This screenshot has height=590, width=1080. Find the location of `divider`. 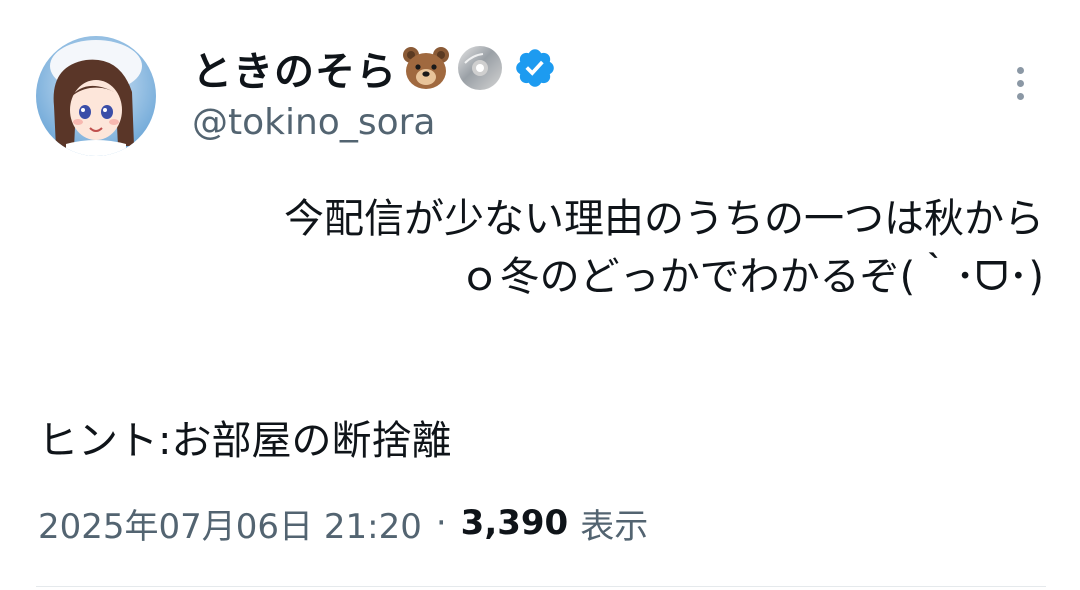

divider is located at coordinates (541, 586).